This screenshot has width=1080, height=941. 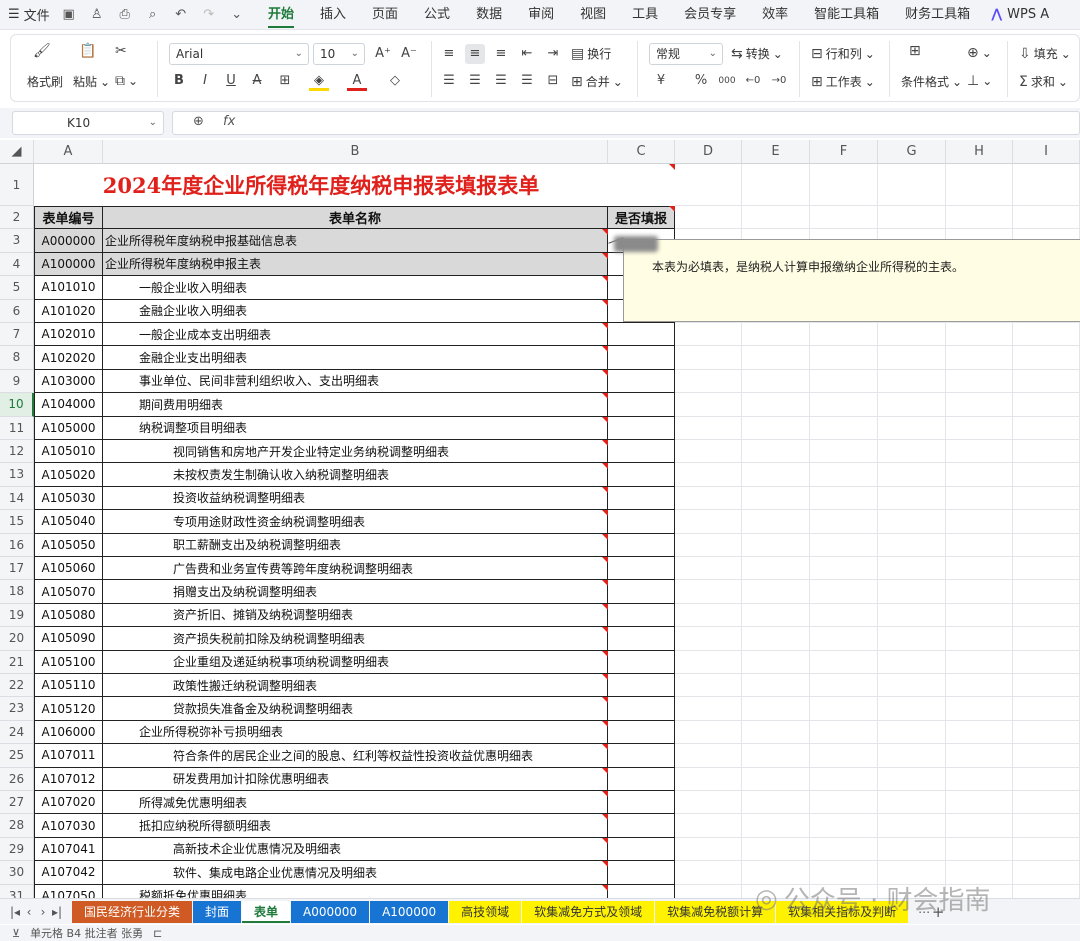 I want to click on form-name: 期间费用明细表, so click(x=355, y=405).